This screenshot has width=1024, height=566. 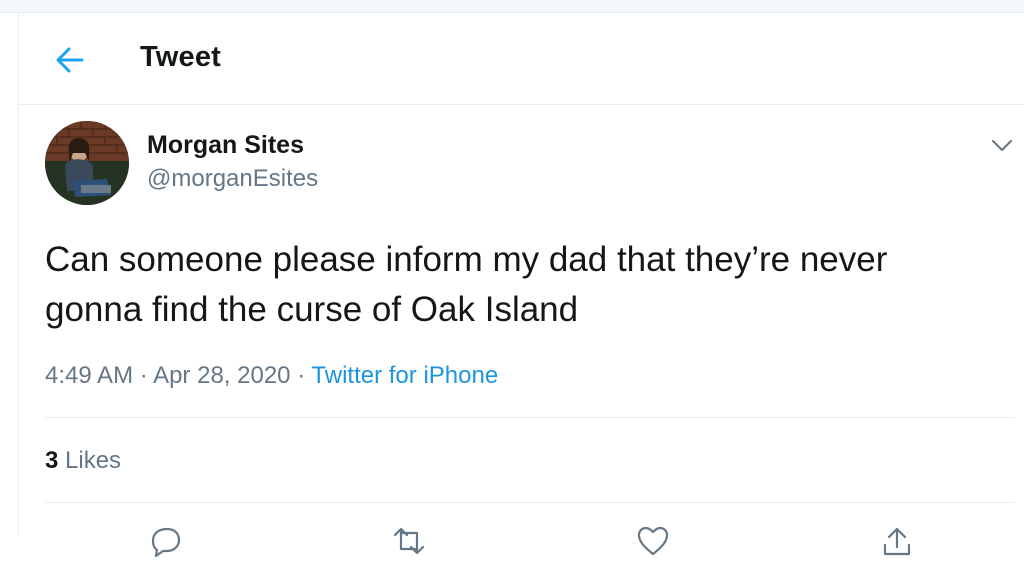 I want to click on avatar, so click(x=87, y=163).